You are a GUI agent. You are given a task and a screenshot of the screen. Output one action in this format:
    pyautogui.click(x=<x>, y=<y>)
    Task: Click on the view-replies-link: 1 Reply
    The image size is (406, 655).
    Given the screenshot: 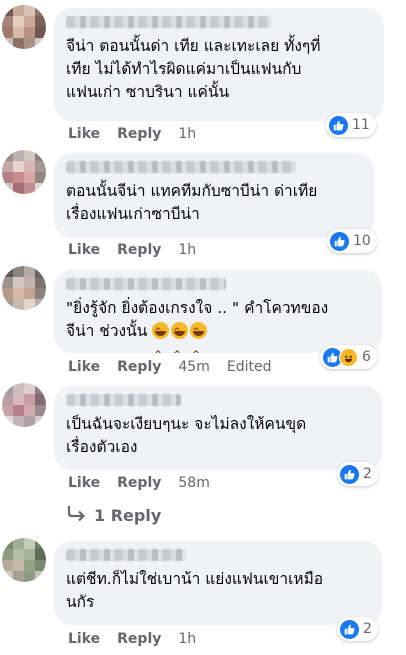 What is the action you would take?
    pyautogui.click(x=113, y=515)
    